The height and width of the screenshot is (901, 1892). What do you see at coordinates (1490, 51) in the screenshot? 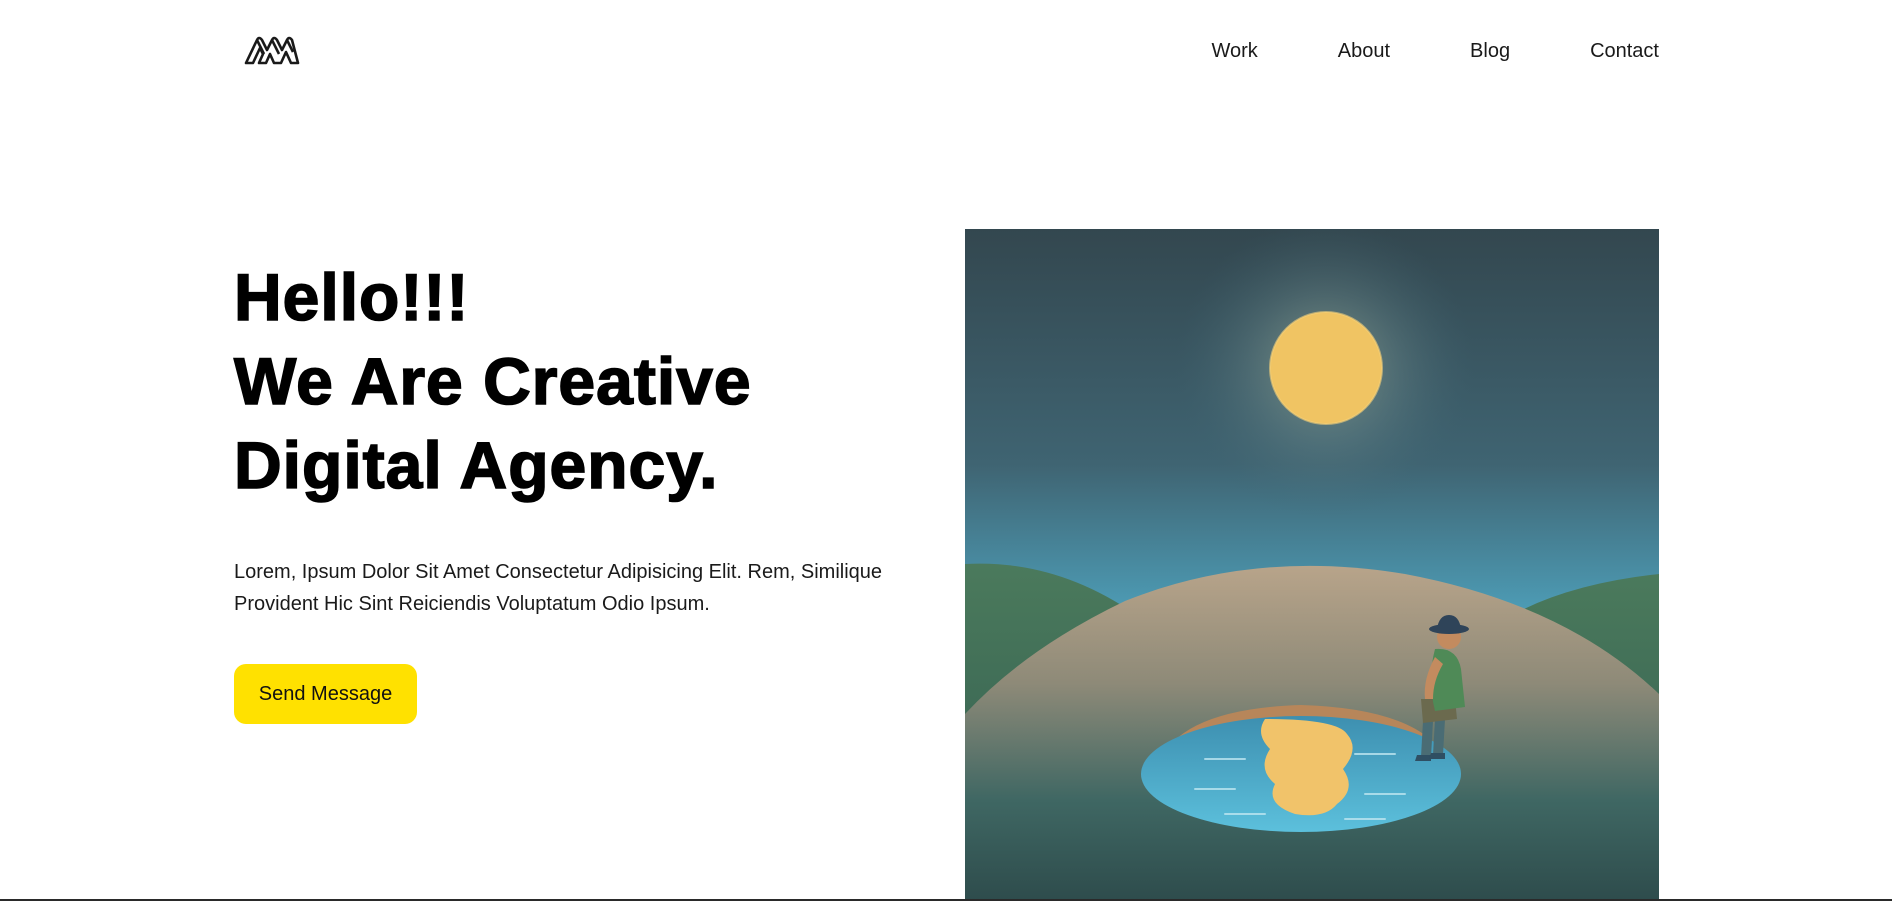
I see `nav-blog-link: Blog` at bounding box center [1490, 51].